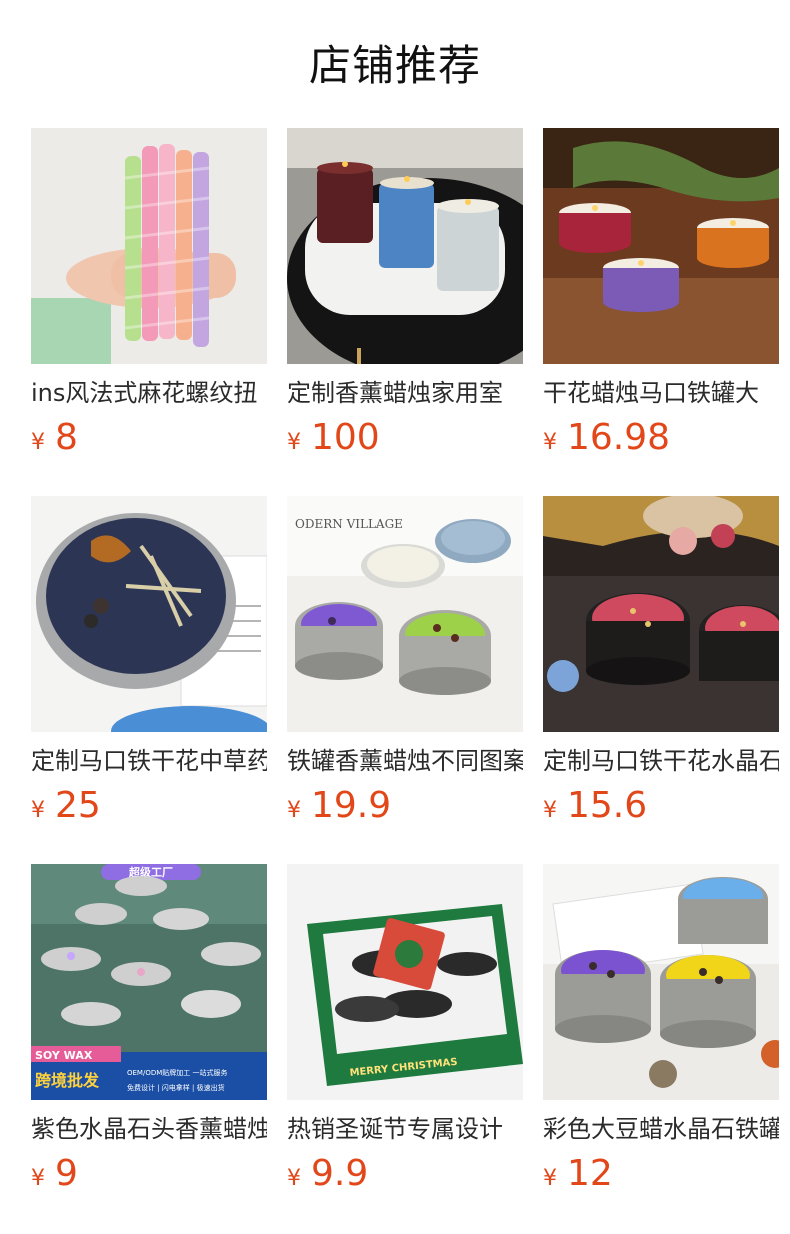  What do you see at coordinates (661, 1129) in the screenshot?
I see `product-title: 彩色大豆蜡水晶石铁罐` at bounding box center [661, 1129].